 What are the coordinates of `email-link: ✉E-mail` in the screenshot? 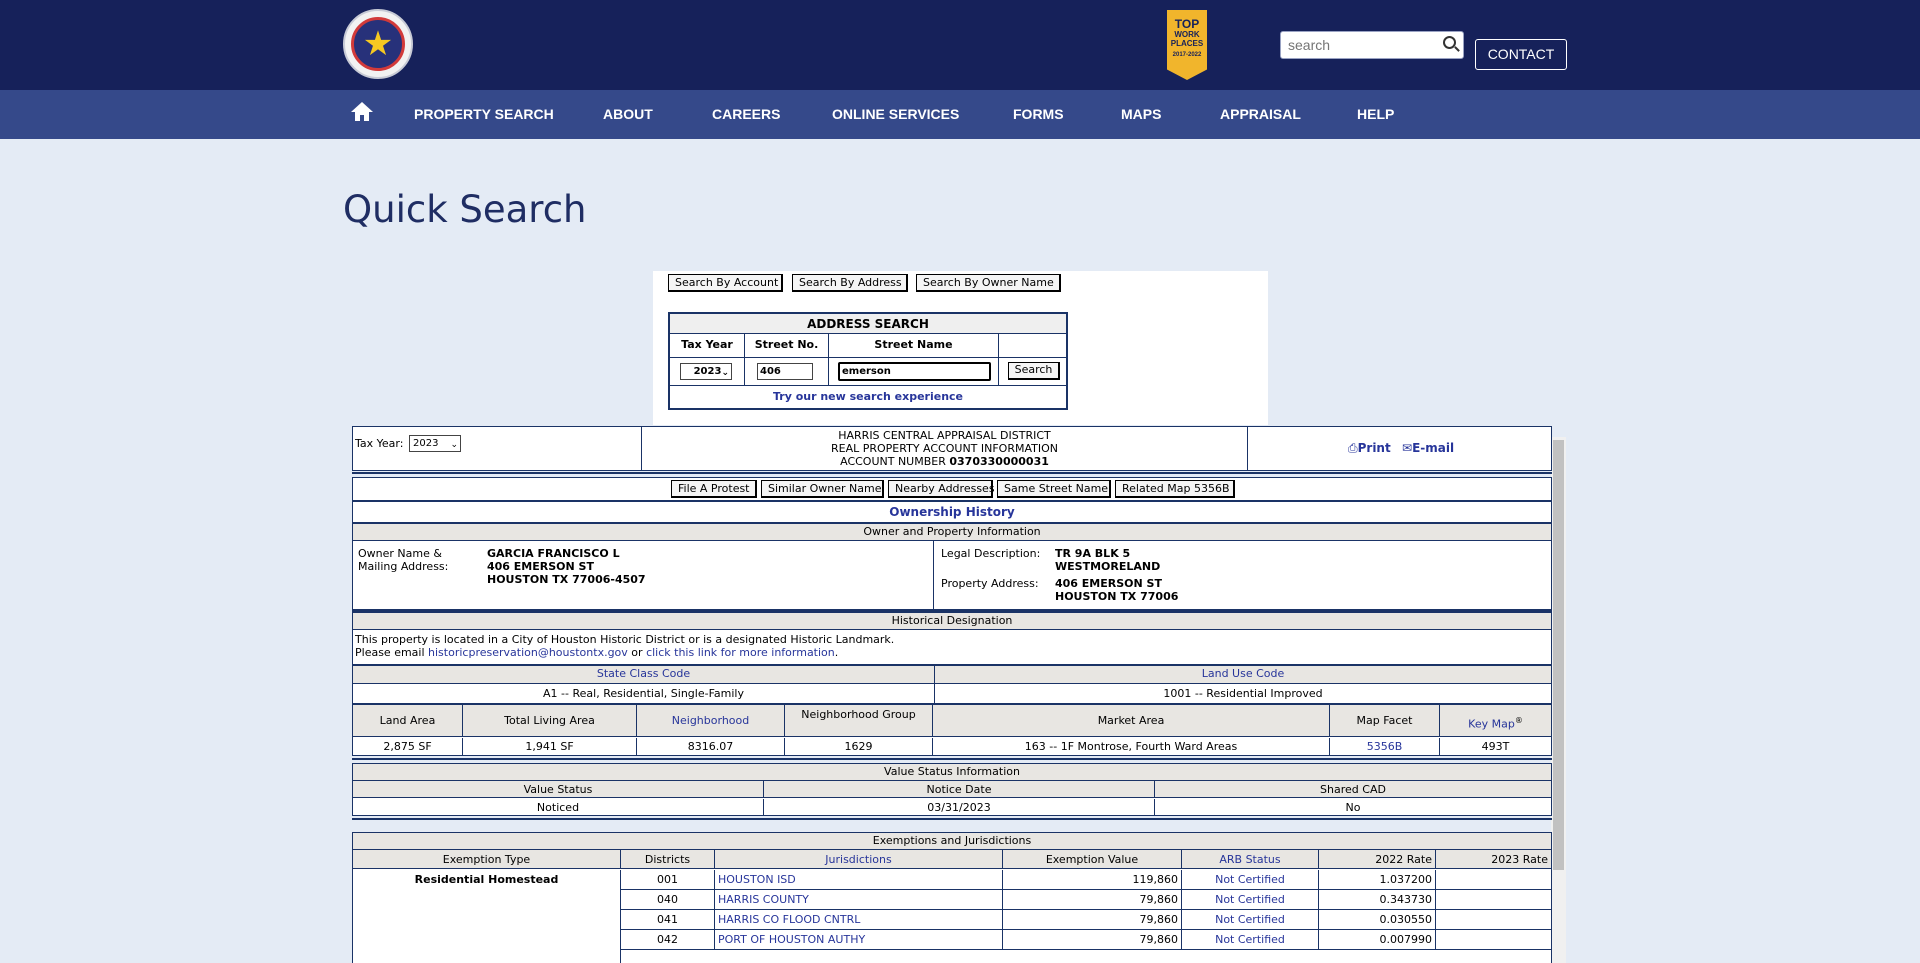 It's located at (1428, 448).